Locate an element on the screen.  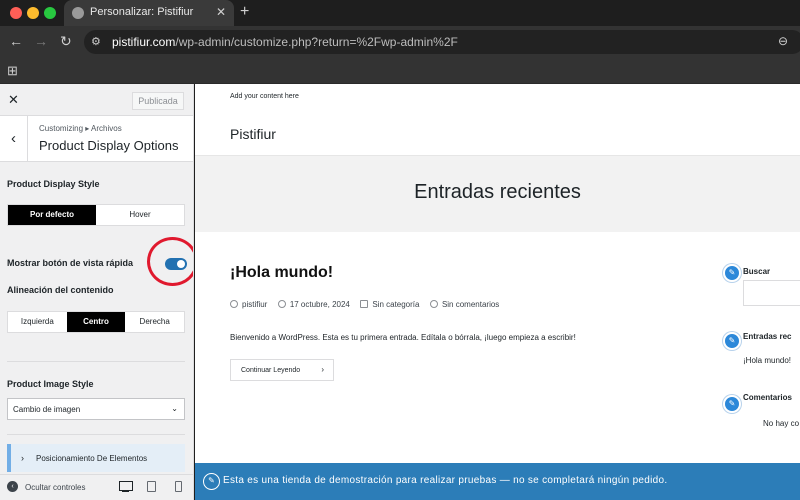
window-close-button is located at coordinates (16, 13).